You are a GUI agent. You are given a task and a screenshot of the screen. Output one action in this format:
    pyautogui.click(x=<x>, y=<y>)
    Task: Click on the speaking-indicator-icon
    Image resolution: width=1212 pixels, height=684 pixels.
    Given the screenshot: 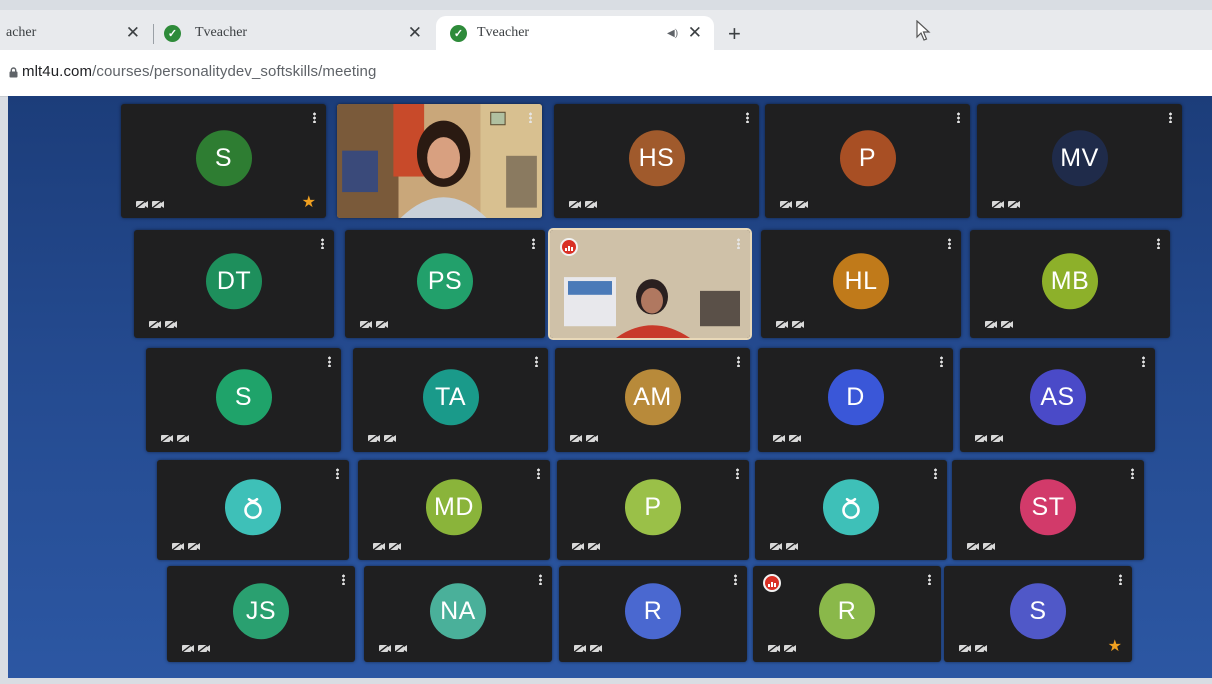 What is the action you would take?
    pyautogui.click(x=569, y=247)
    